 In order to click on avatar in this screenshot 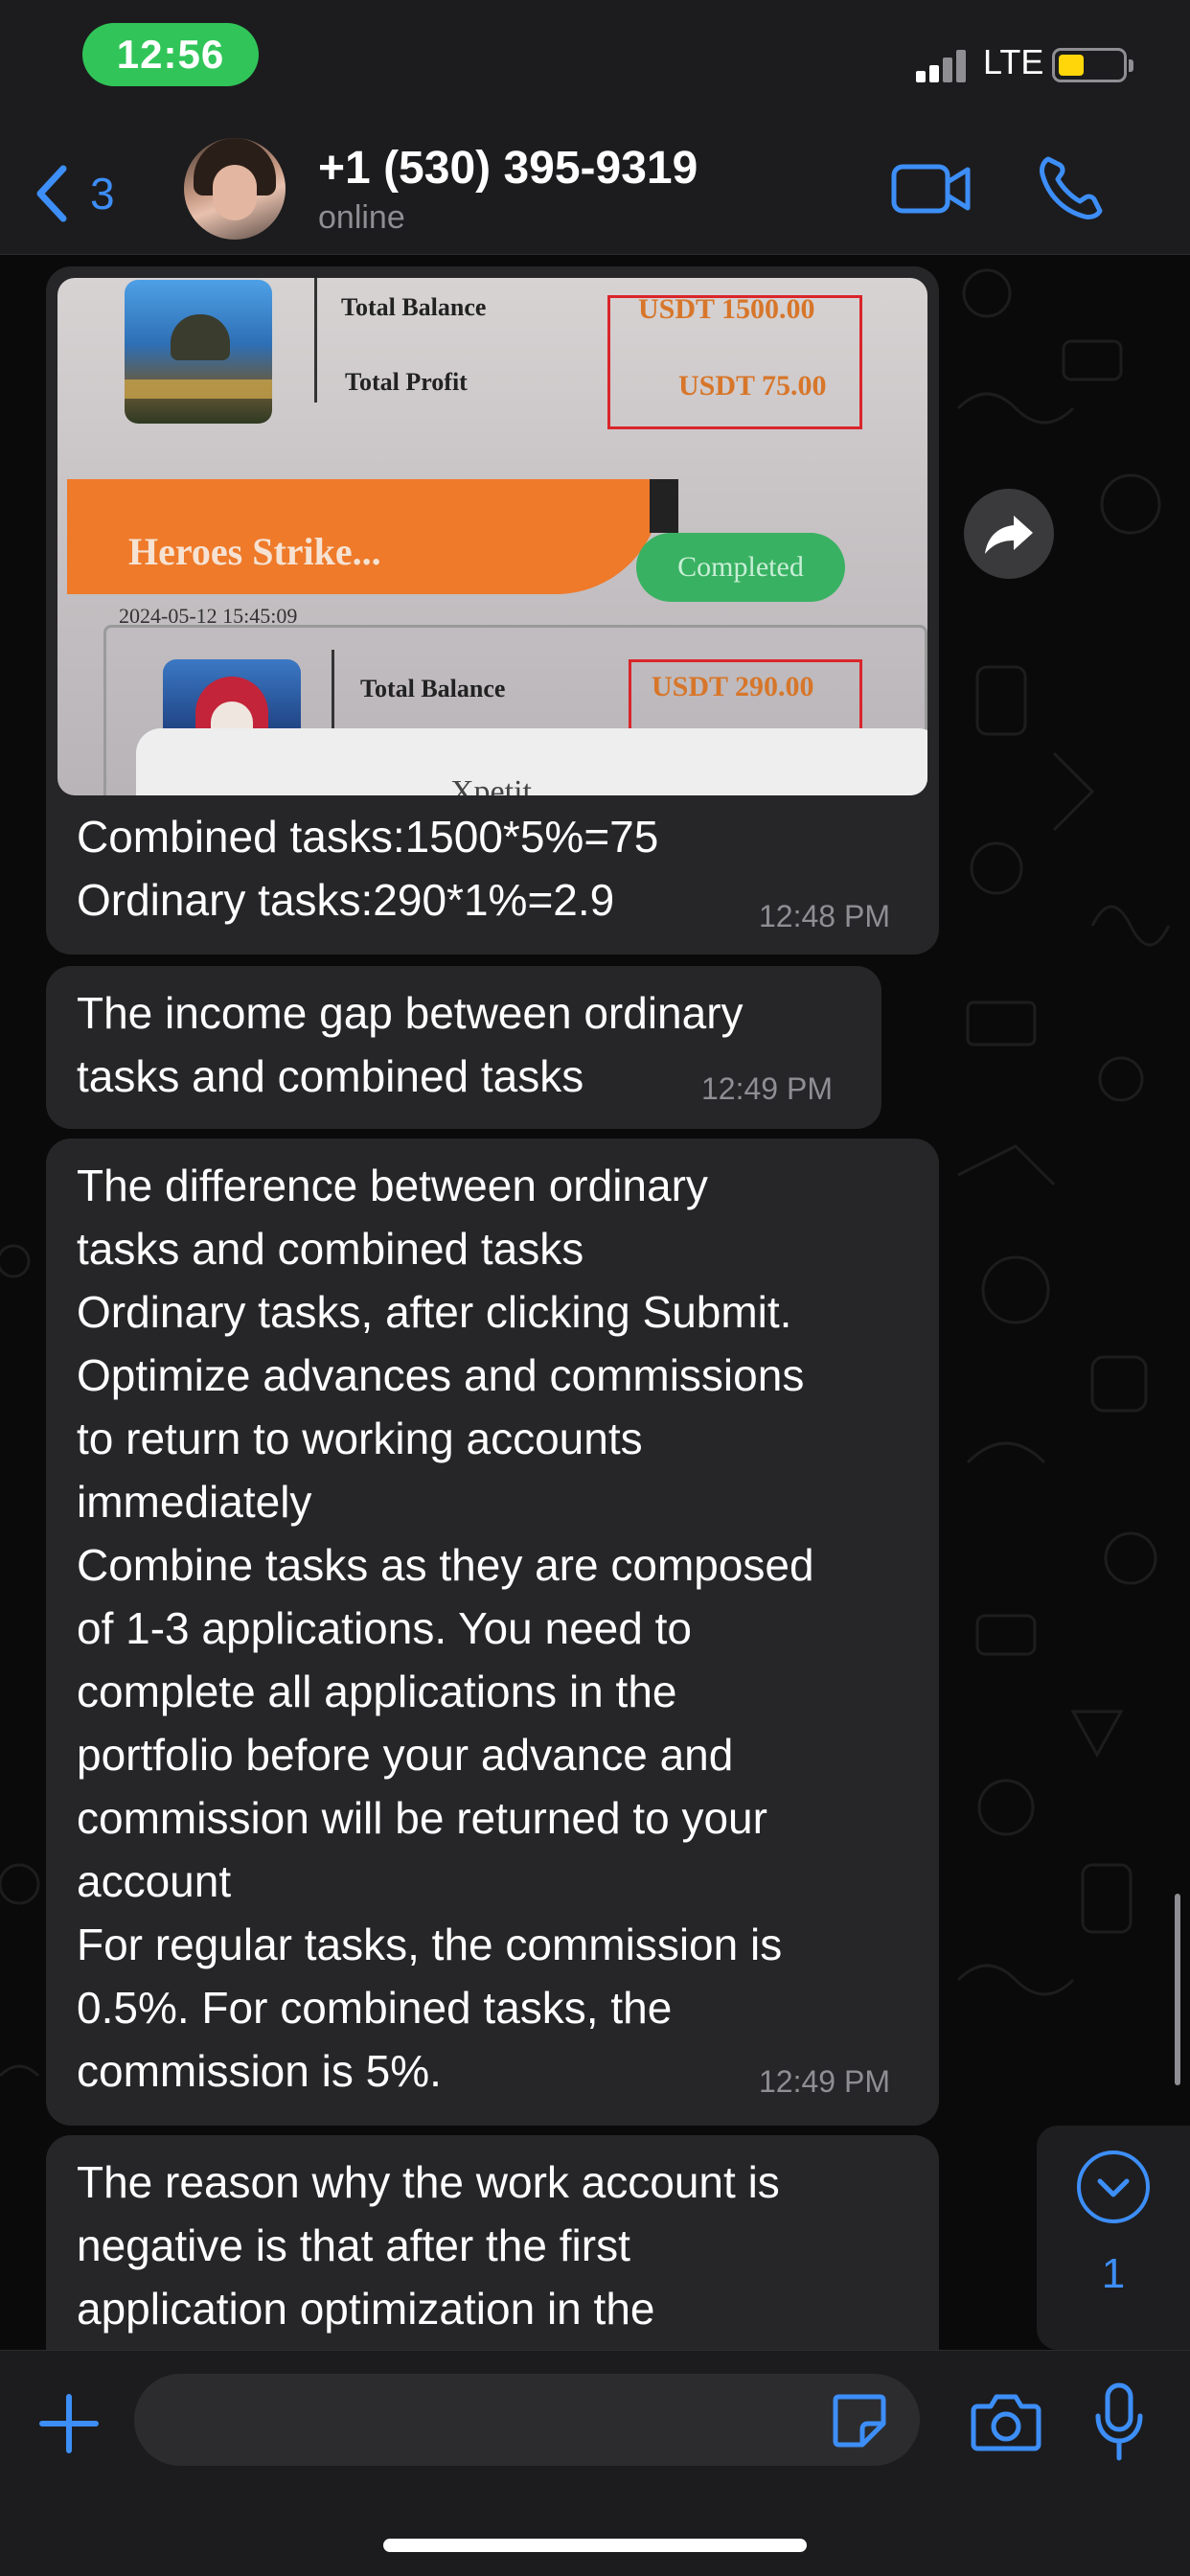, I will do `click(235, 189)`.